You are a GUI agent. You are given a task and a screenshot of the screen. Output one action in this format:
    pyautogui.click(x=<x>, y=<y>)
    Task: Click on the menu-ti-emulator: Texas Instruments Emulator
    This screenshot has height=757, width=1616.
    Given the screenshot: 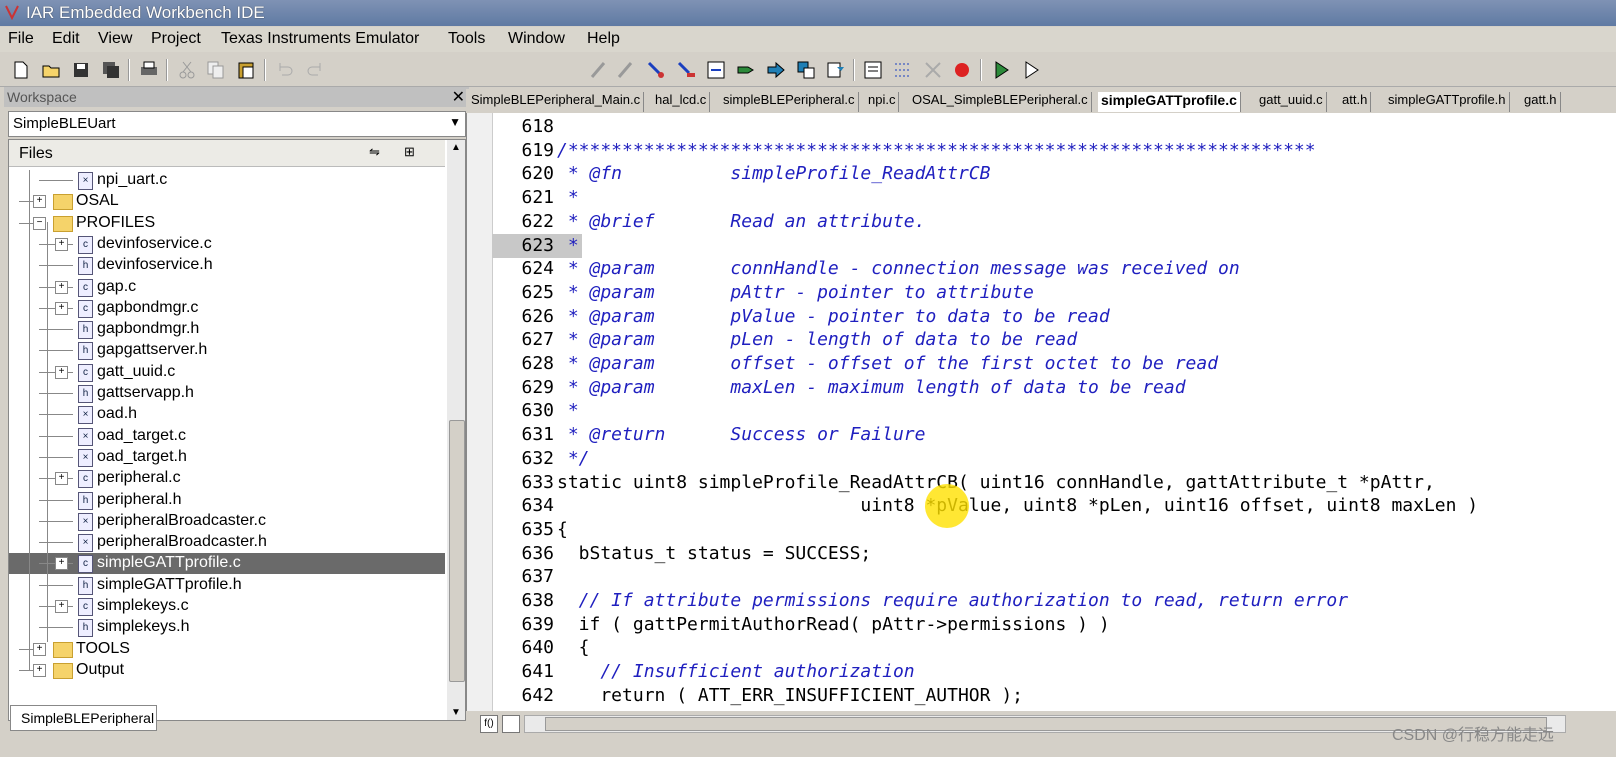 What is the action you would take?
    pyautogui.click(x=320, y=39)
    